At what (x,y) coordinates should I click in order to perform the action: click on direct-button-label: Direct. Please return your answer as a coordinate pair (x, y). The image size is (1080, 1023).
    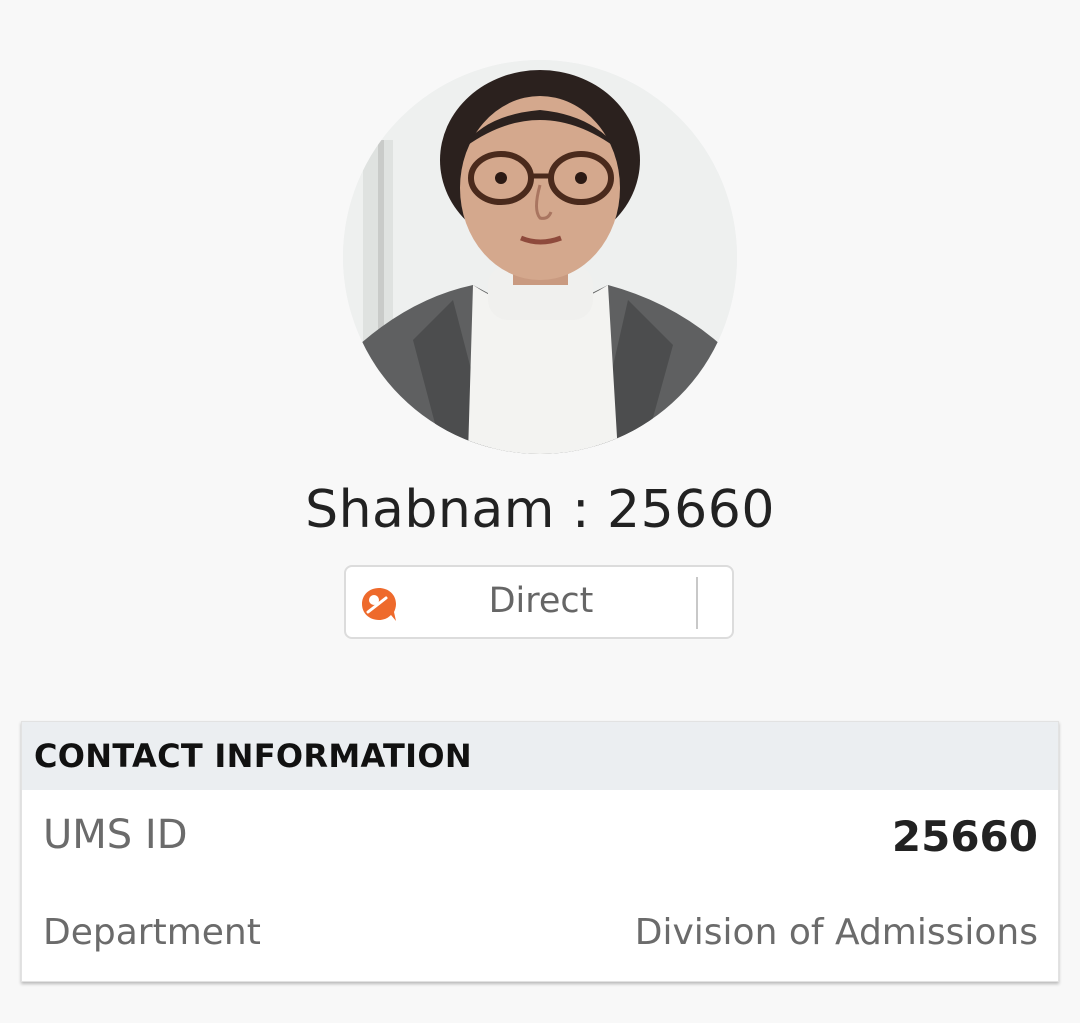
    Looking at the image, I should click on (541, 601).